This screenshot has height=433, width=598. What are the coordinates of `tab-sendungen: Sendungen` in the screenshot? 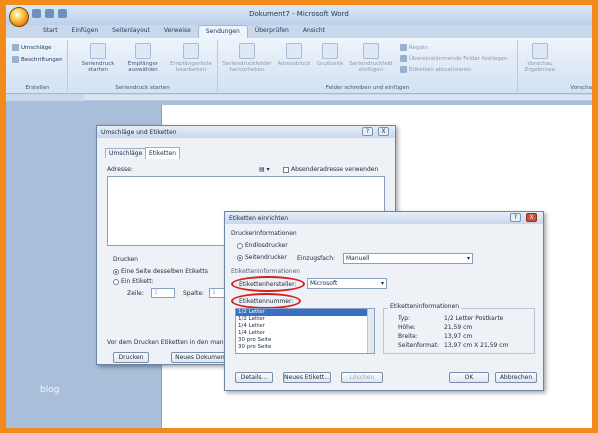 It's located at (222, 31).